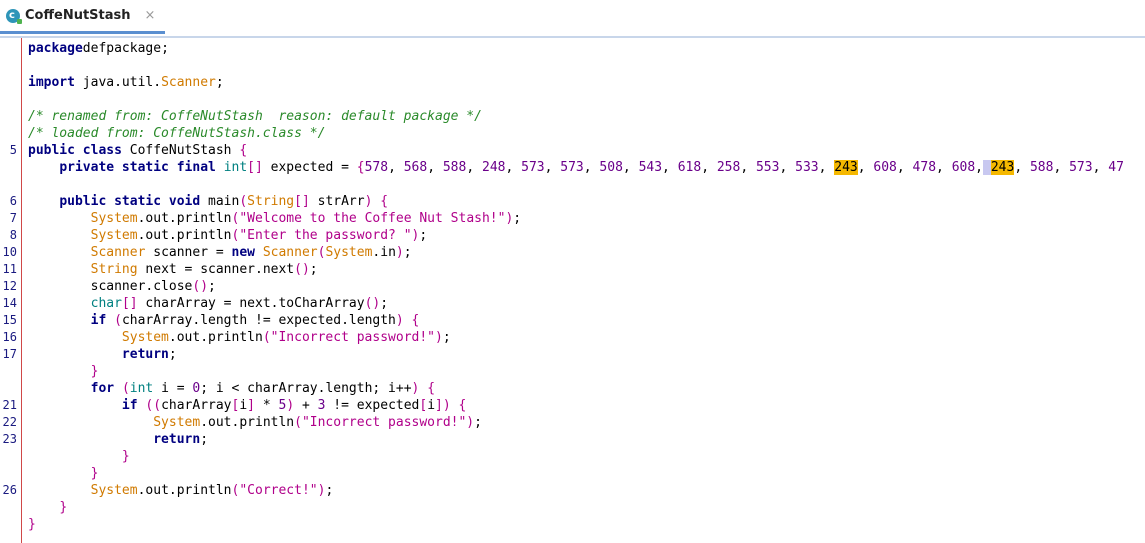 This screenshot has width=1145, height=543. Describe the element at coordinates (9, 303) in the screenshot. I see `line-number: 14` at that location.